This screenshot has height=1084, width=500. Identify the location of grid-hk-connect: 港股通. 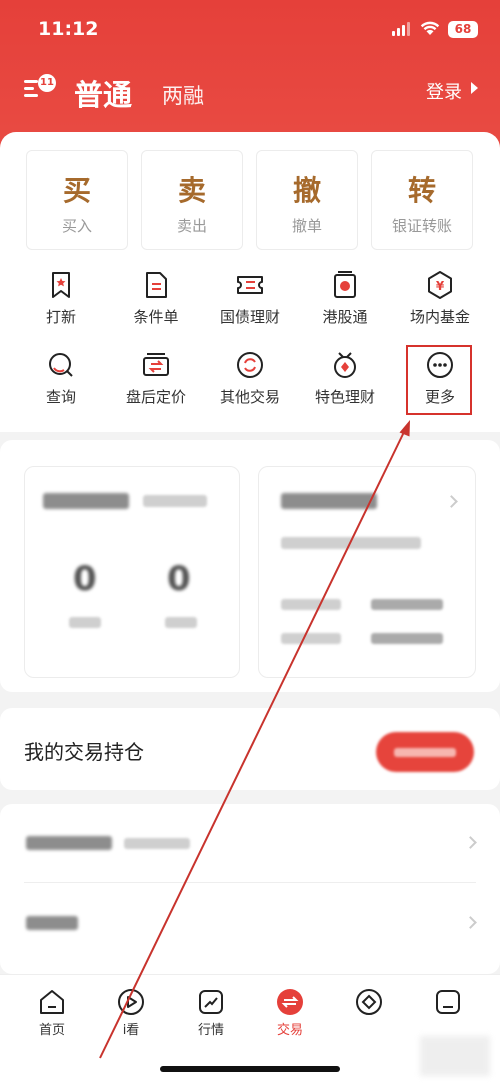
(345, 298).